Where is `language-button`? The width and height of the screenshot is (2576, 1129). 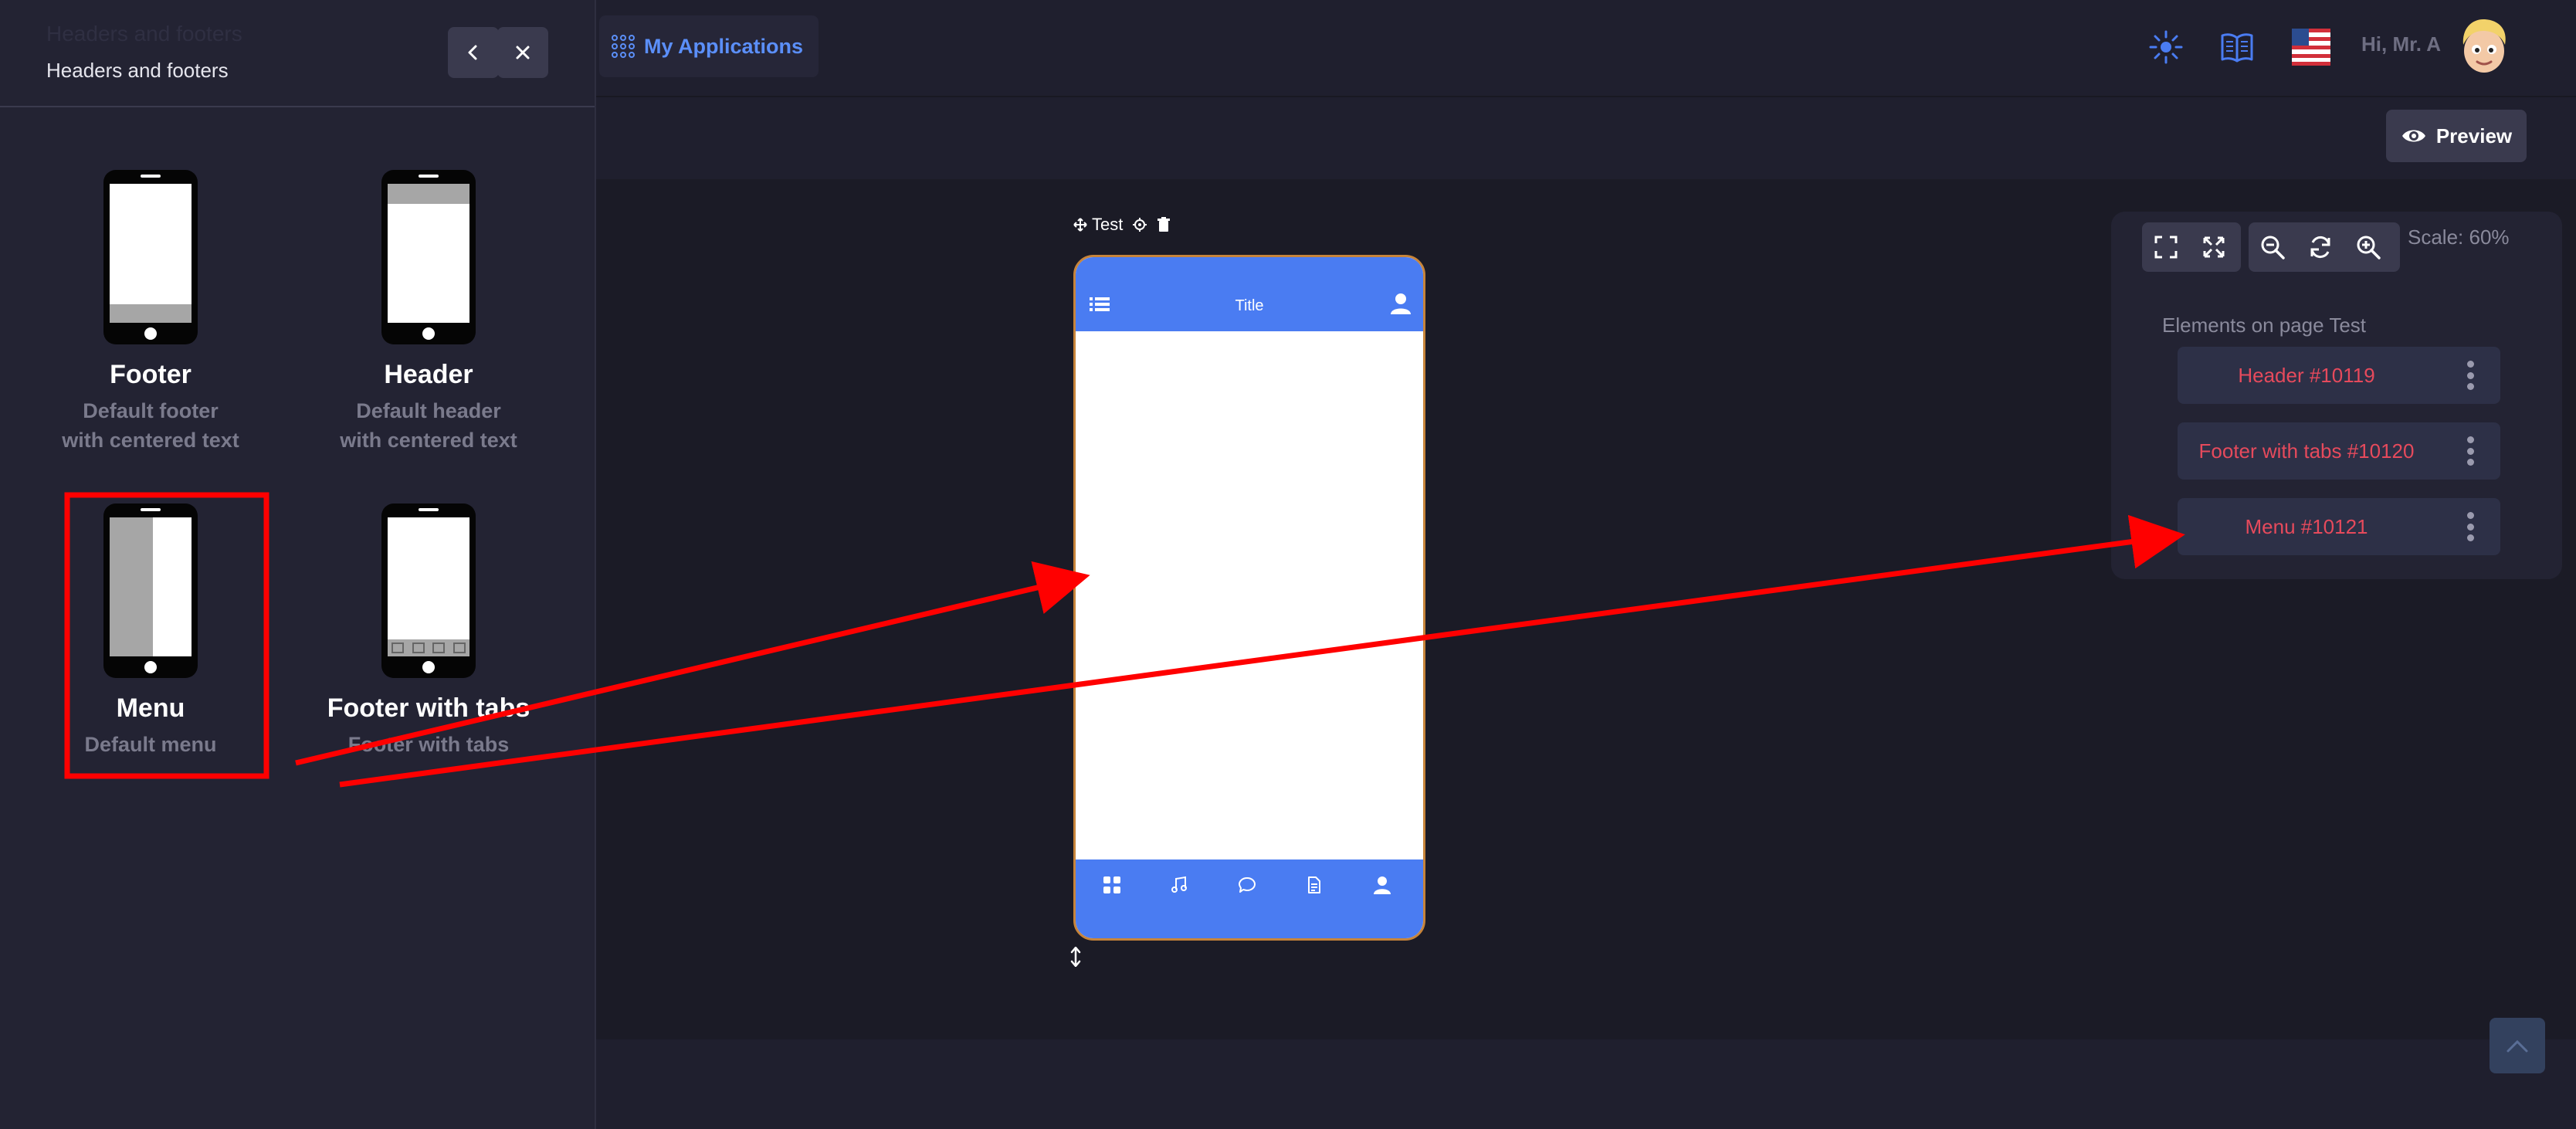
language-button is located at coordinates (2311, 47).